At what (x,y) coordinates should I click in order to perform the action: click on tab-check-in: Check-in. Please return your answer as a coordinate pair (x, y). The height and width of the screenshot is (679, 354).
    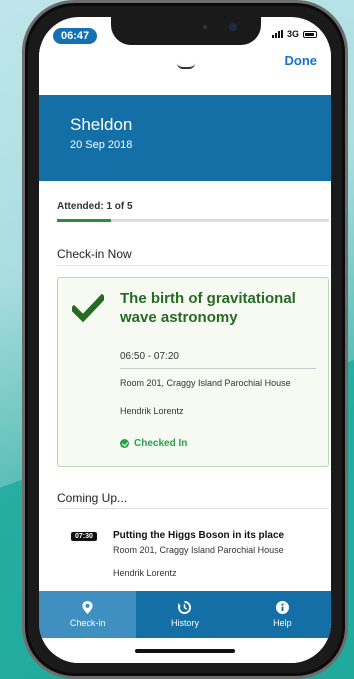
    Looking at the image, I should click on (88, 614).